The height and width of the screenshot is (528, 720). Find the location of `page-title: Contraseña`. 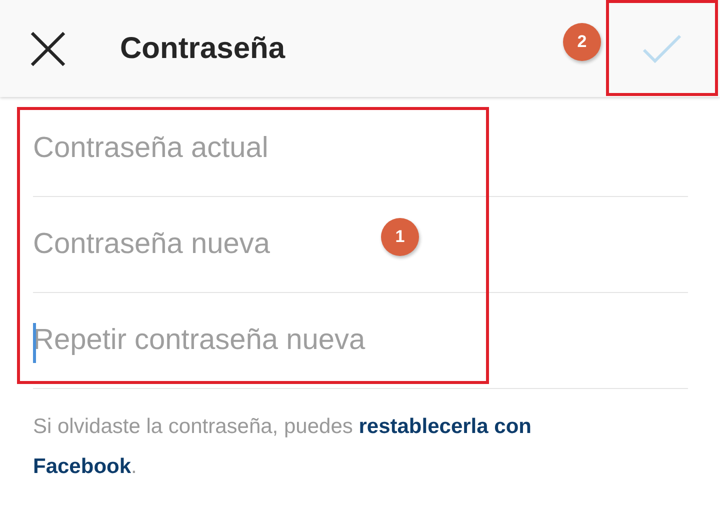

page-title: Contraseña is located at coordinates (203, 49).